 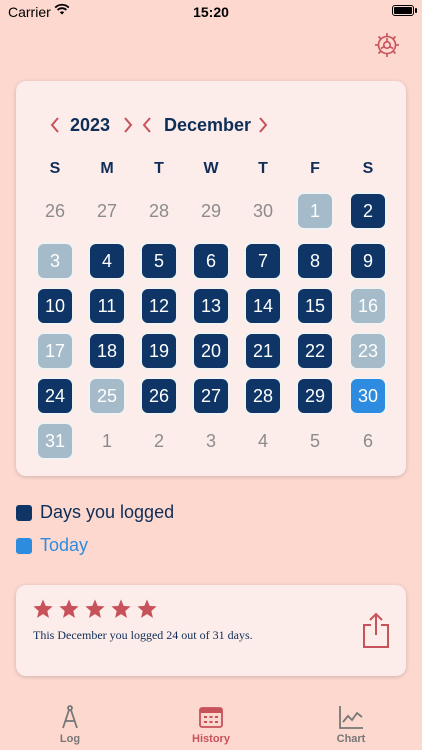 I want to click on calendar-day: 15, so click(x=315, y=306).